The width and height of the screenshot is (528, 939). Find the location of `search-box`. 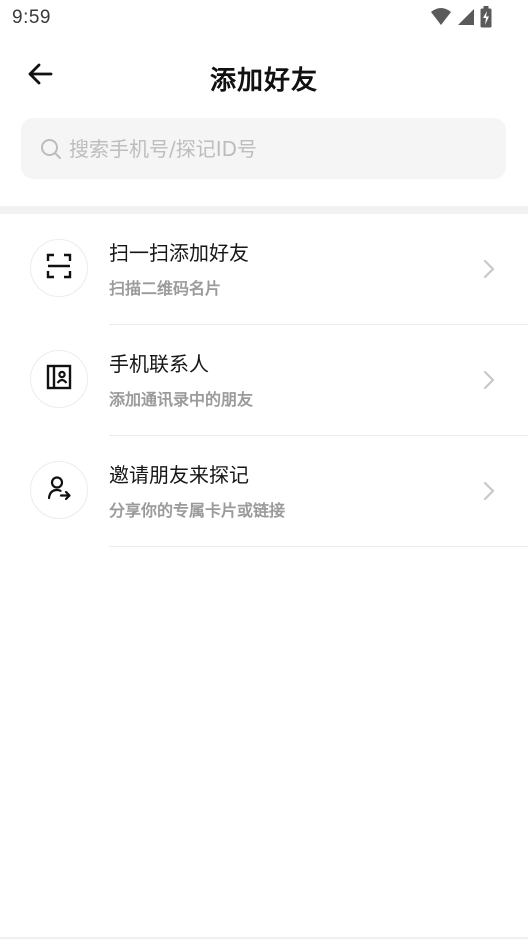

search-box is located at coordinates (263, 148).